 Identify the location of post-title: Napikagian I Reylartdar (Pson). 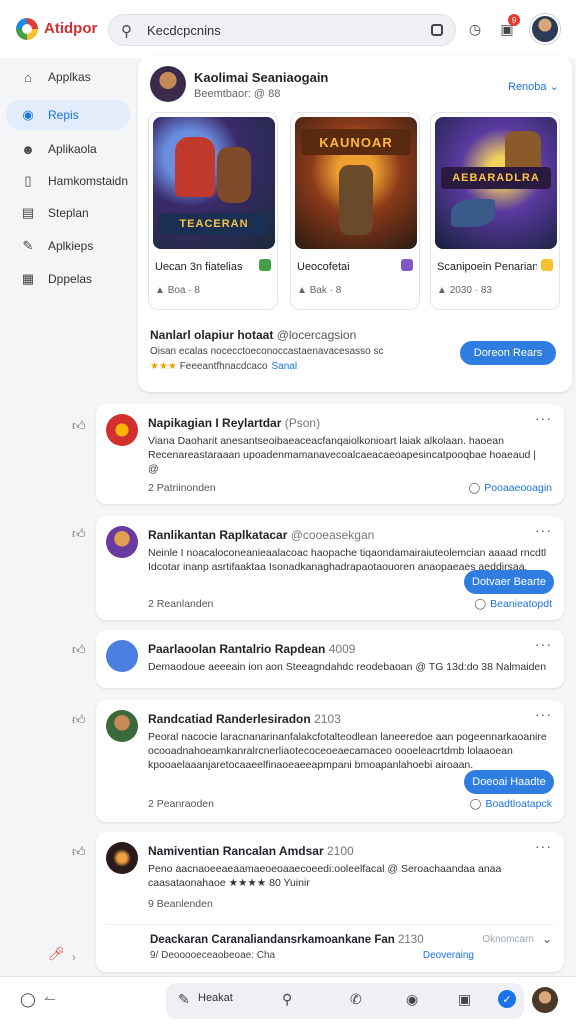
(234, 423).